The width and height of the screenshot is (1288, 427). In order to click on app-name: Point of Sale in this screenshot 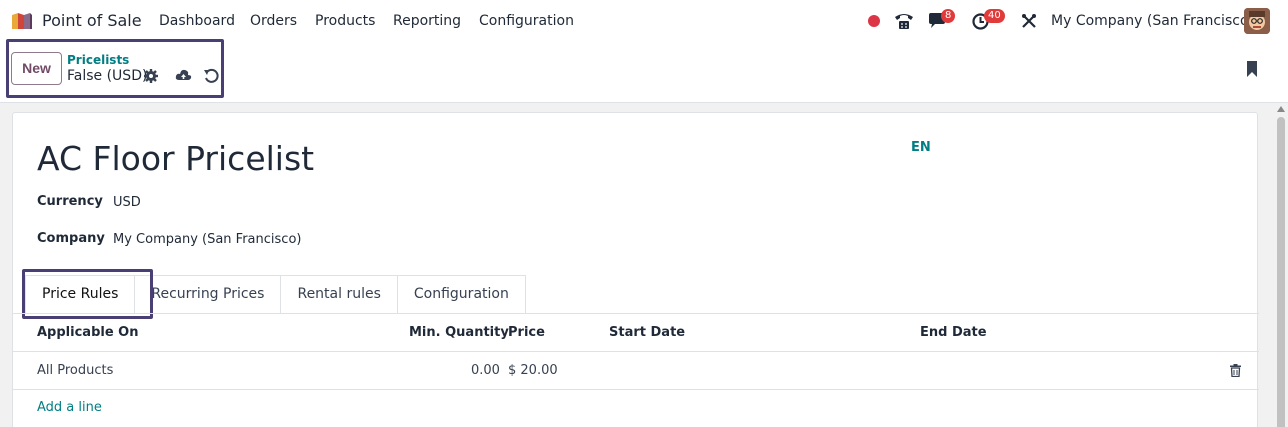, I will do `click(92, 20)`.